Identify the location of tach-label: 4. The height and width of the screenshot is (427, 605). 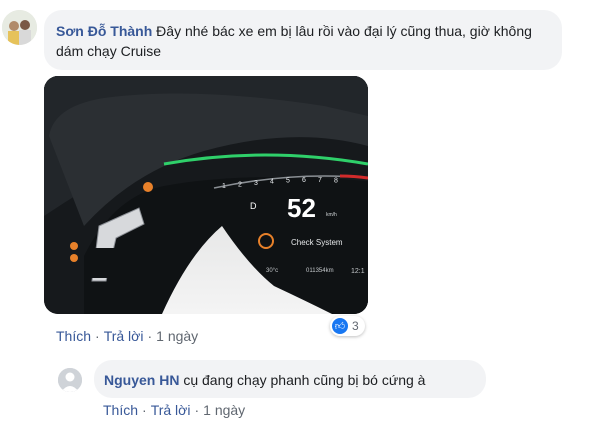
(272, 182).